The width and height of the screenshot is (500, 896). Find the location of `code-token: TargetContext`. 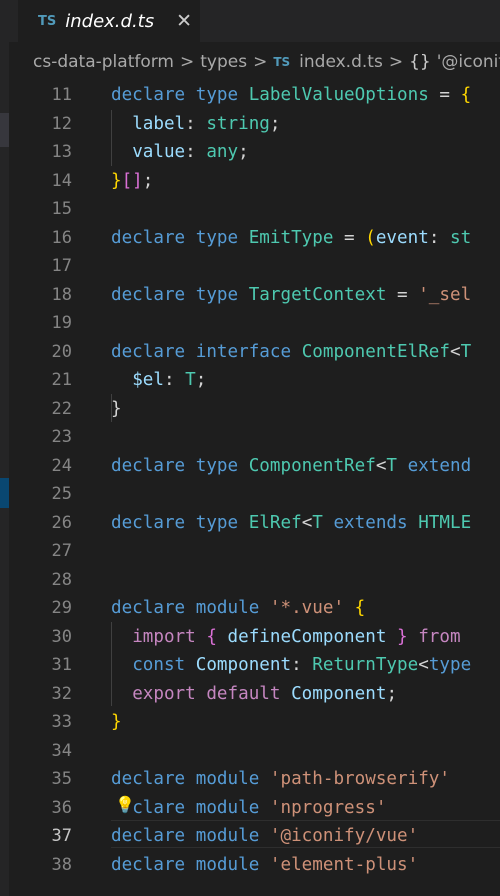

code-token: TargetContext is located at coordinates (317, 294).